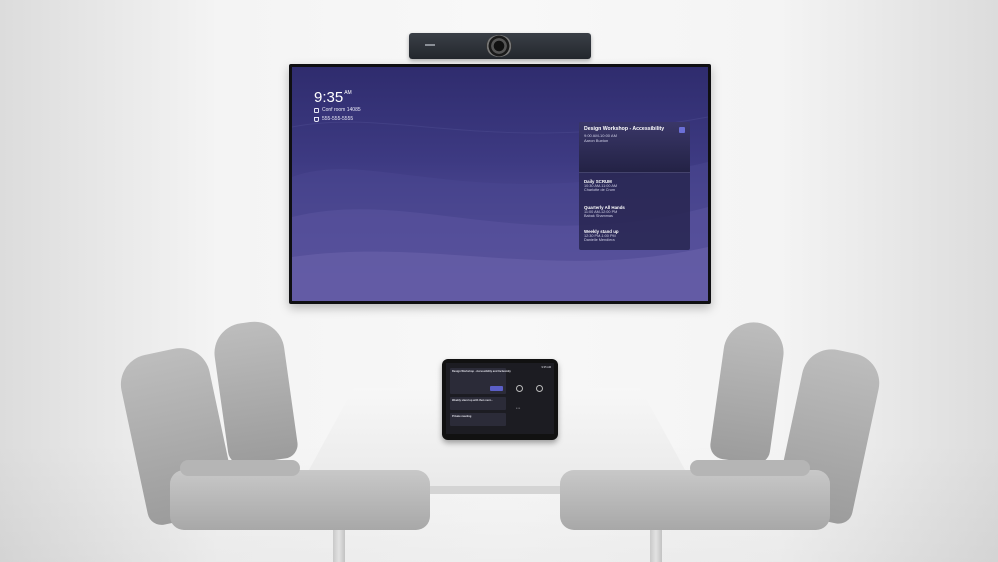 The width and height of the screenshot is (998, 562). Describe the element at coordinates (539, 388) in the screenshot. I see `share-icon` at that location.